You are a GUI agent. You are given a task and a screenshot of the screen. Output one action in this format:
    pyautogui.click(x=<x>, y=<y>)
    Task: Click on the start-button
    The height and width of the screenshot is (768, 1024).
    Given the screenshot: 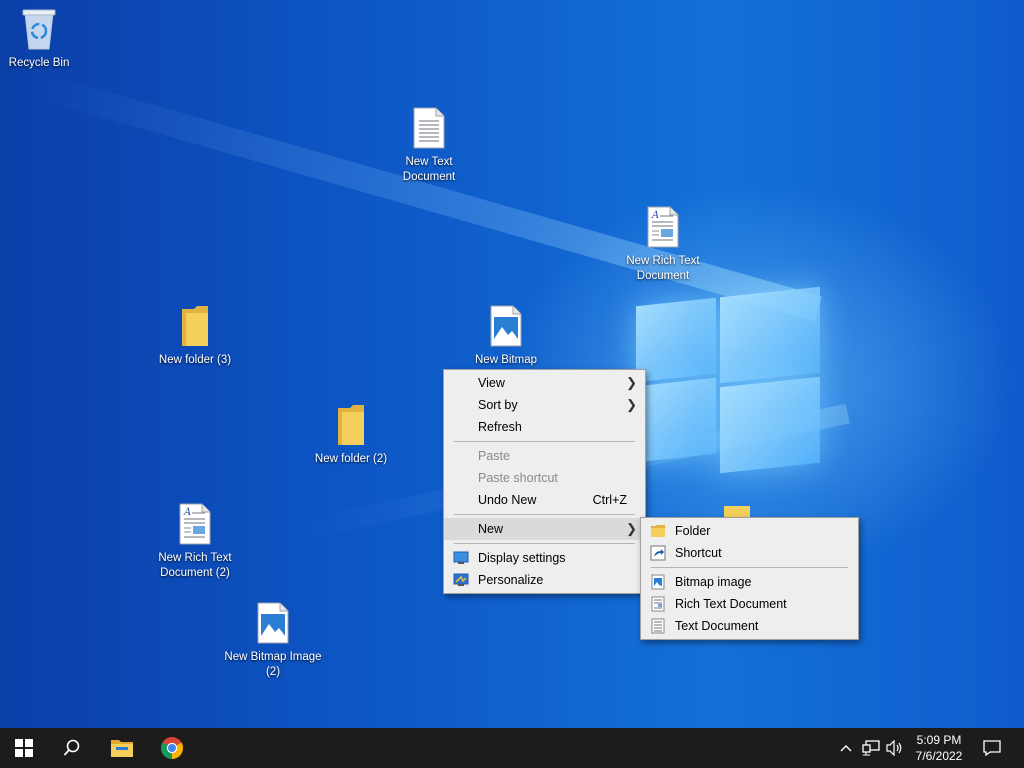 What is the action you would take?
    pyautogui.click(x=24, y=748)
    